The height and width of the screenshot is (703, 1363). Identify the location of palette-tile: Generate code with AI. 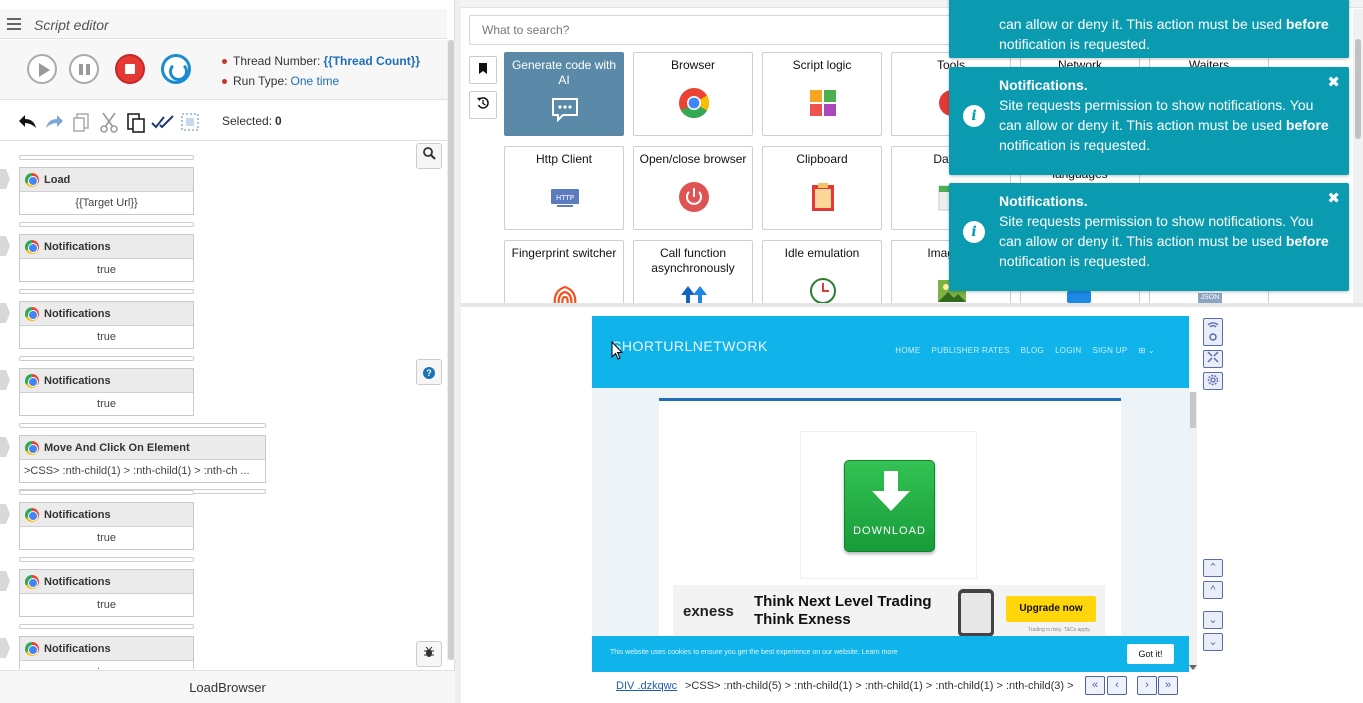
(564, 94).